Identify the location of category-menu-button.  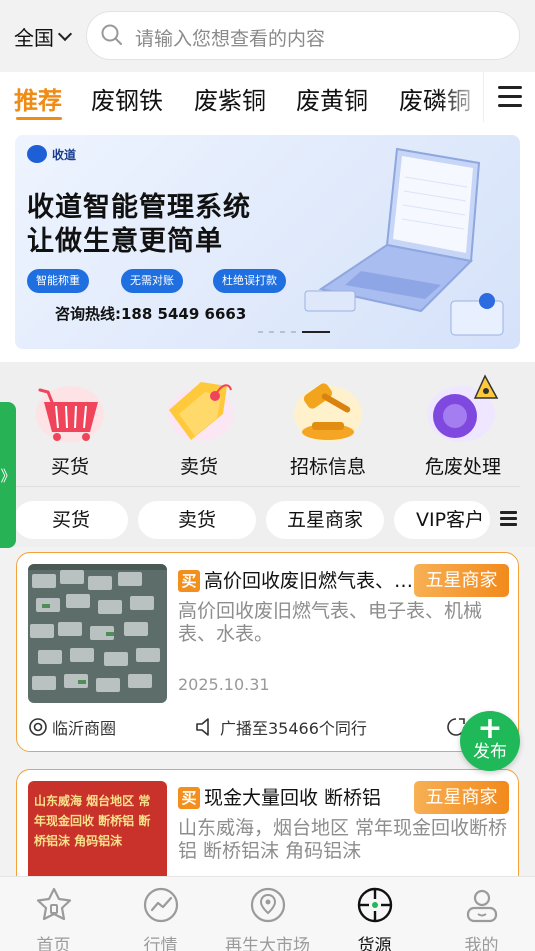
(509, 97).